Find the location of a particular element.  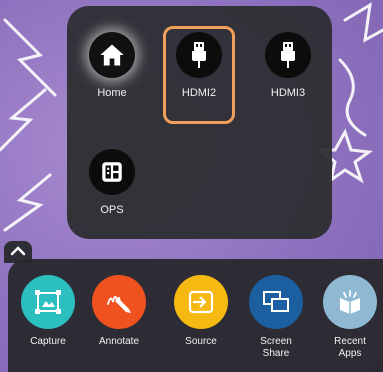

source-hdmi2: HDMI2 is located at coordinates (199, 65).